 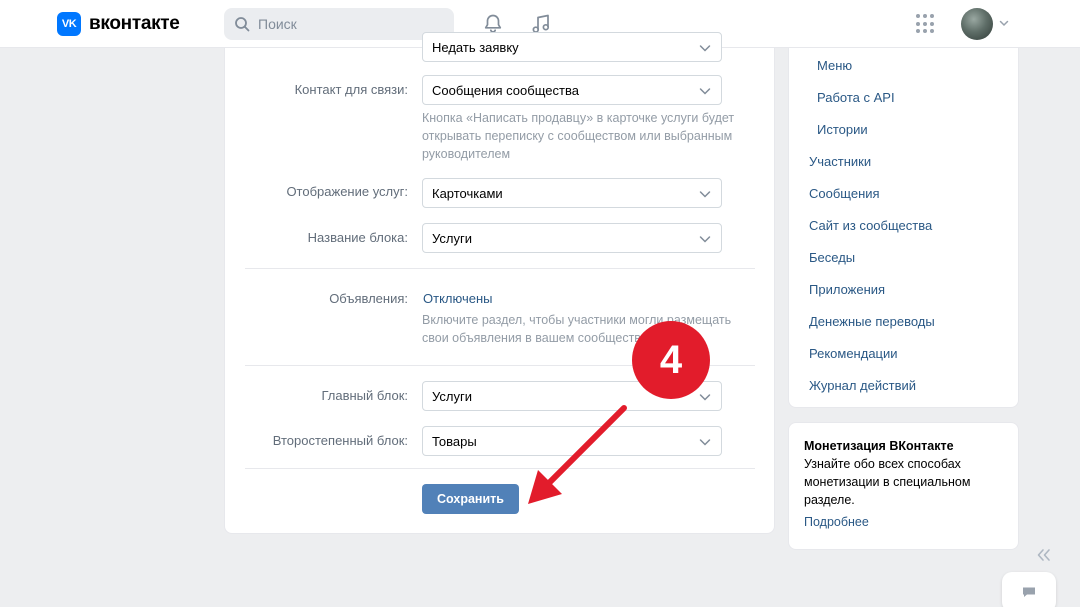 What do you see at coordinates (357, 237) in the screenshot?
I see `block-name-label: Название блока:` at bounding box center [357, 237].